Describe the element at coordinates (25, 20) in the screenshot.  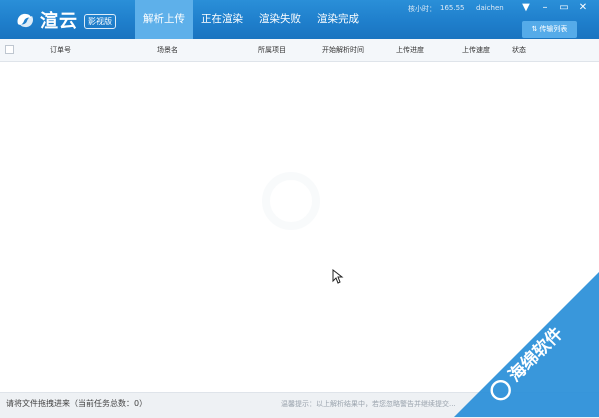
I see `cloud-logo-icon` at that location.